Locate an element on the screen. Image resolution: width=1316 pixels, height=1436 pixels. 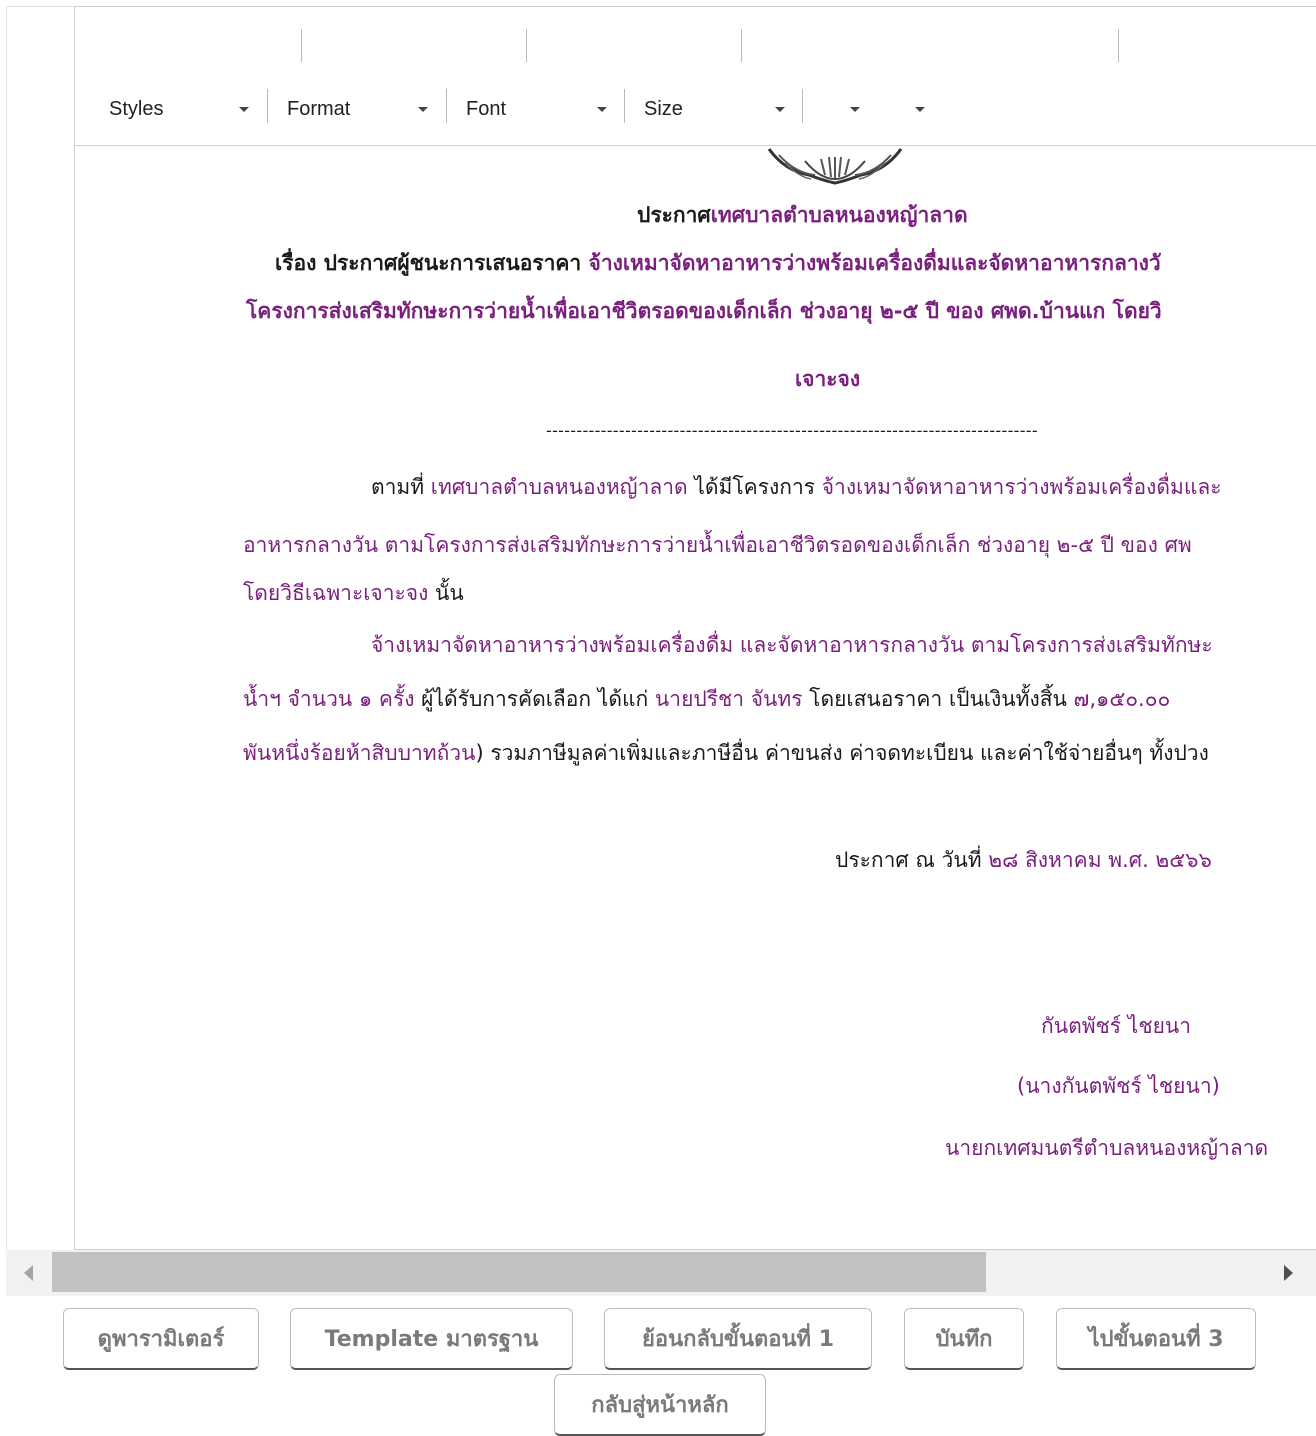
announcement-date: ประกาศ ณ วันที่ ๒๘ สิงหาคม พ.ศ. ๒๕๖๖ is located at coordinates (1023, 860).